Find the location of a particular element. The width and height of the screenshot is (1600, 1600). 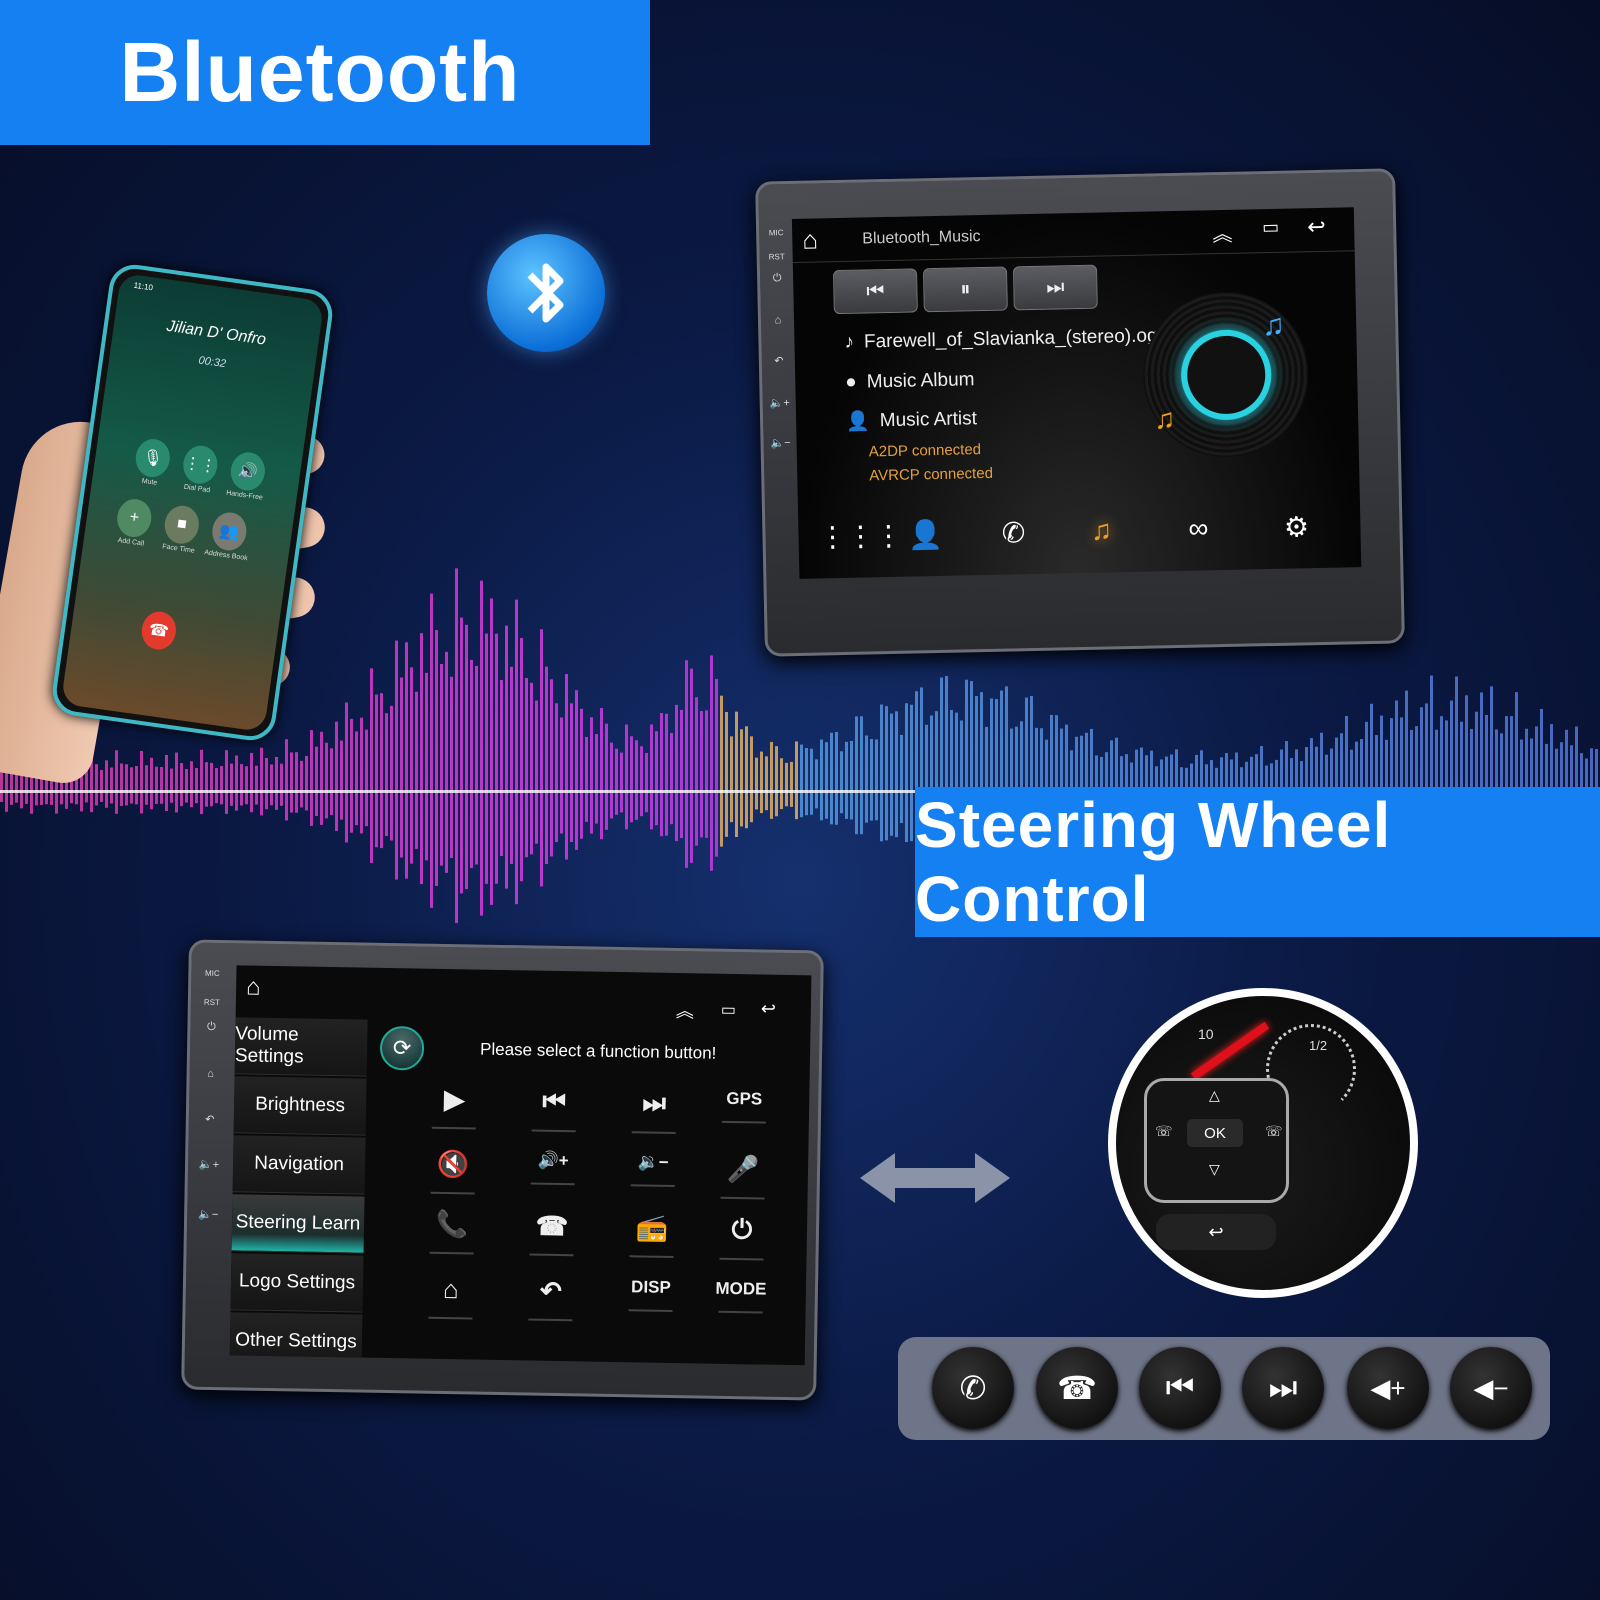

menu-steering-learn: Steering Learn is located at coordinates (298, 1224).